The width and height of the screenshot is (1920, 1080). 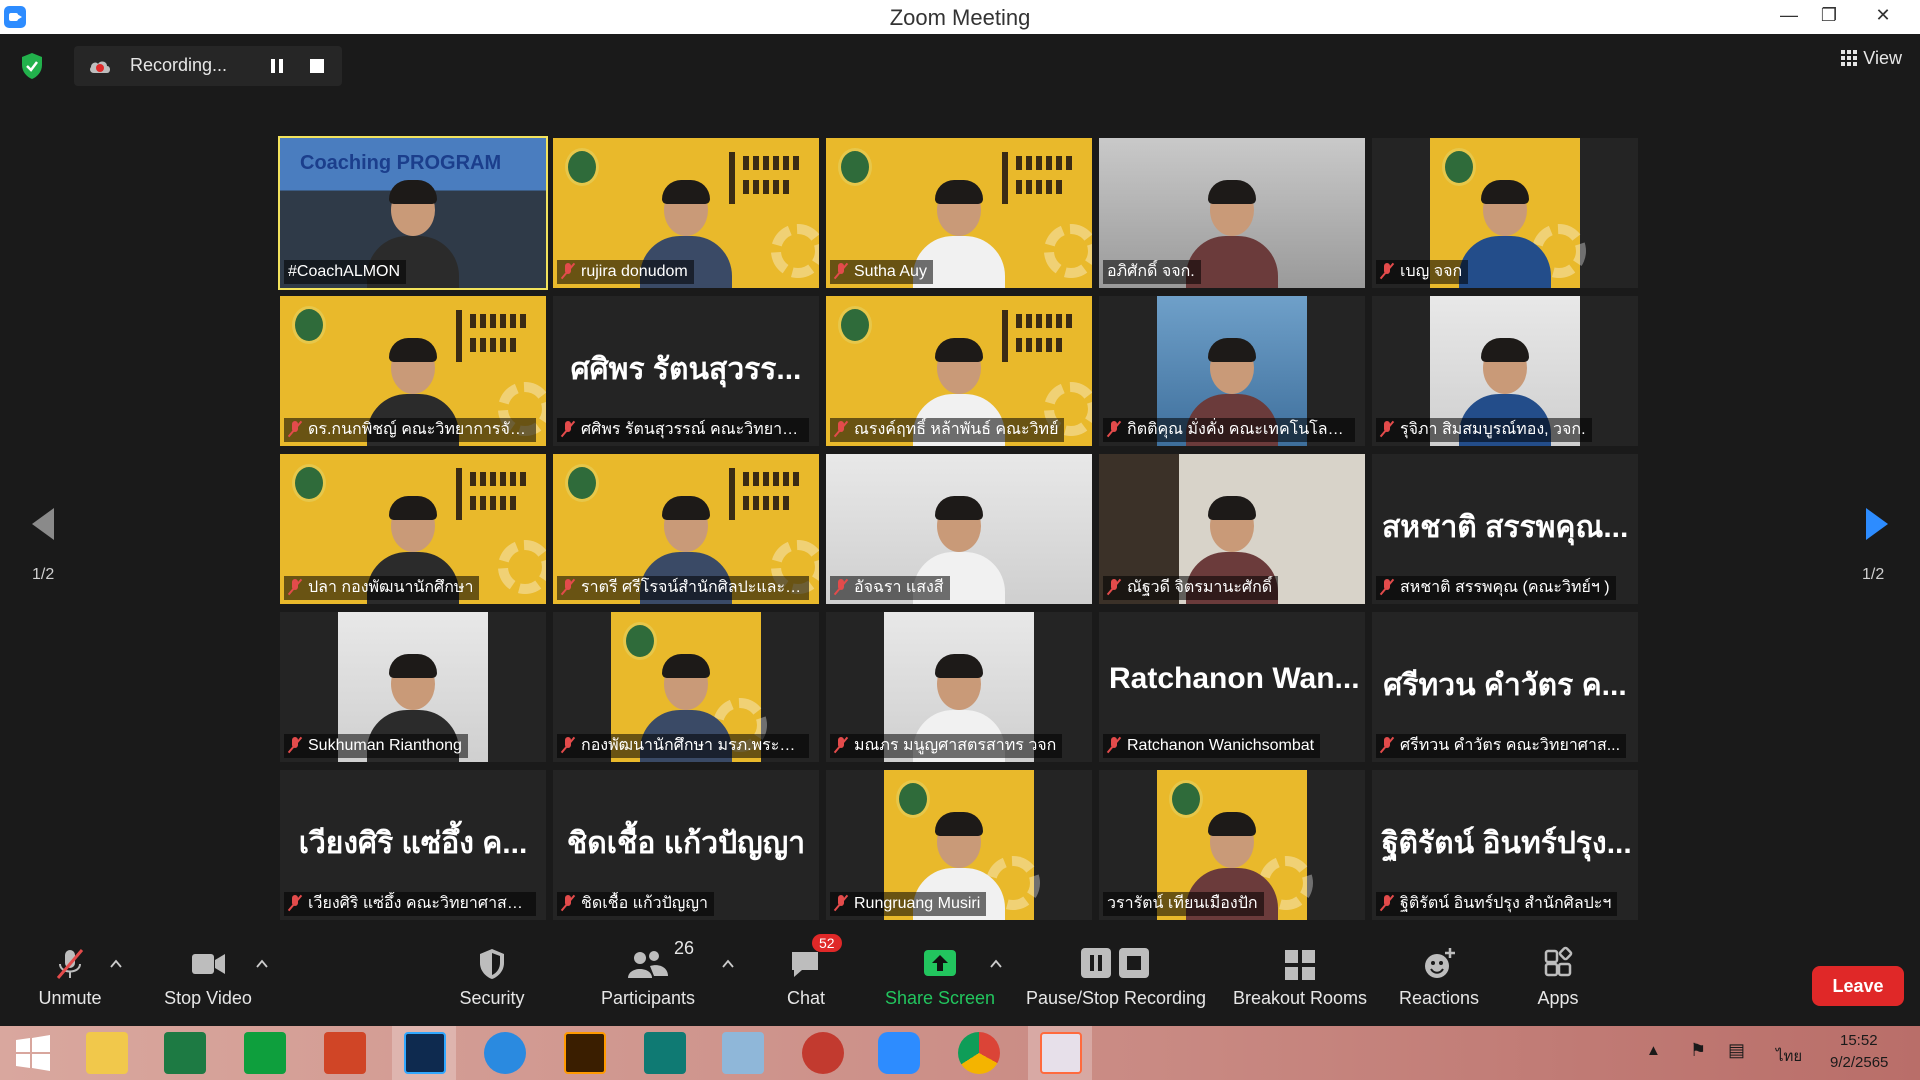 I want to click on leave-button: Leave, so click(x=1858, y=986).